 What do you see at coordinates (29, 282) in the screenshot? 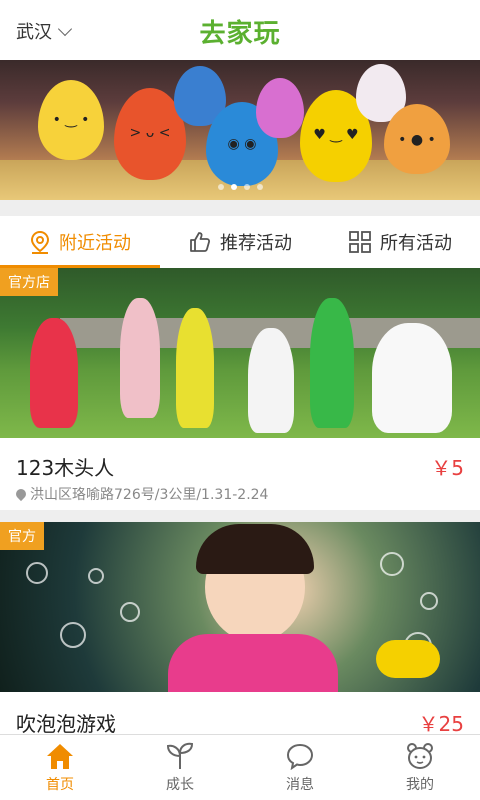
I see `official-store-badge: 官方店` at bounding box center [29, 282].